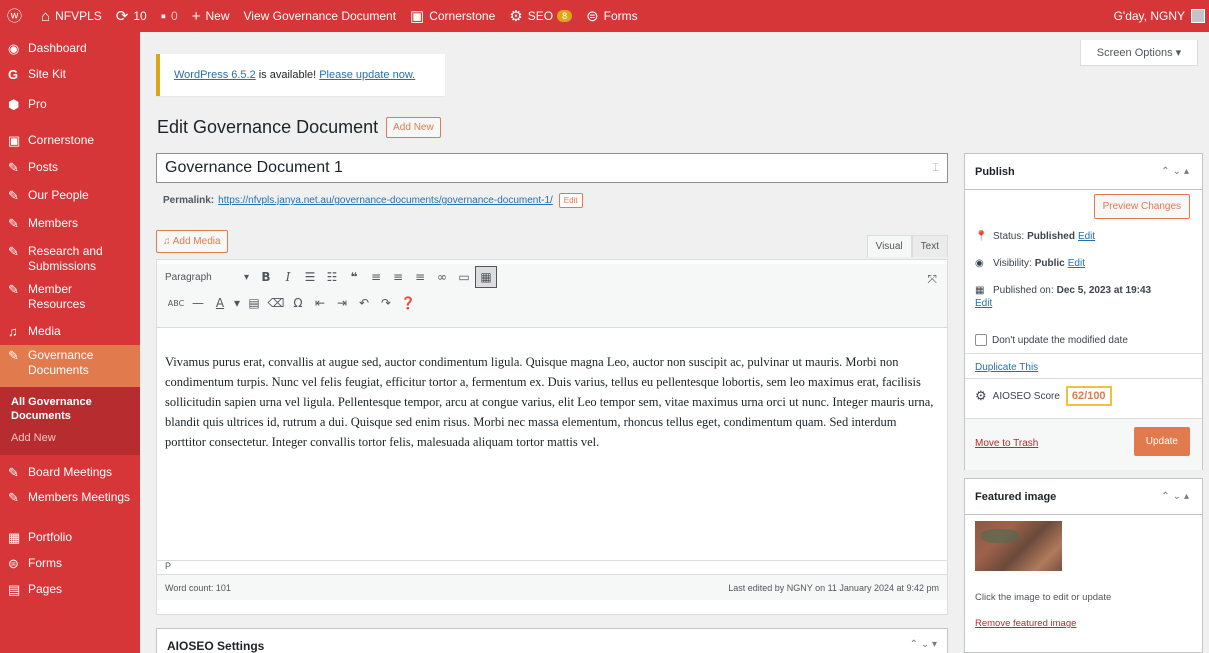  Describe the element at coordinates (211, 16) in the screenshot. I see `new-content-link: + New` at that location.